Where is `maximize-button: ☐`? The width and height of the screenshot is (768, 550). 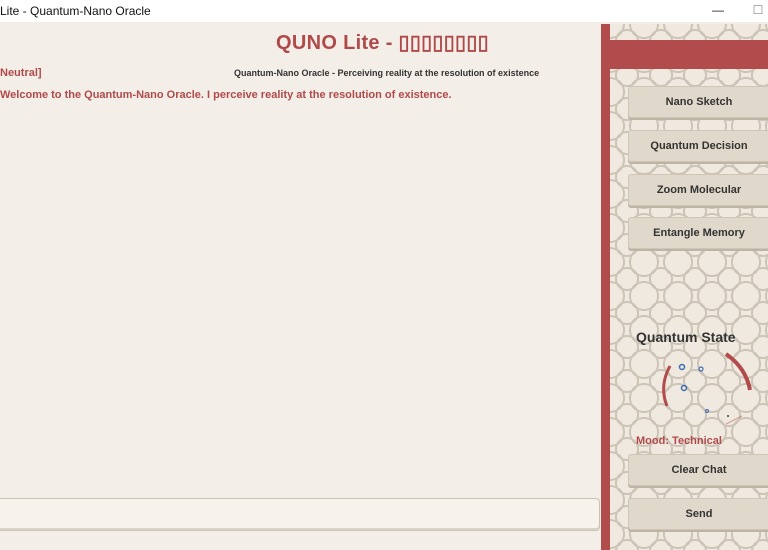 maximize-button: ☐ is located at coordinates (754, 11).